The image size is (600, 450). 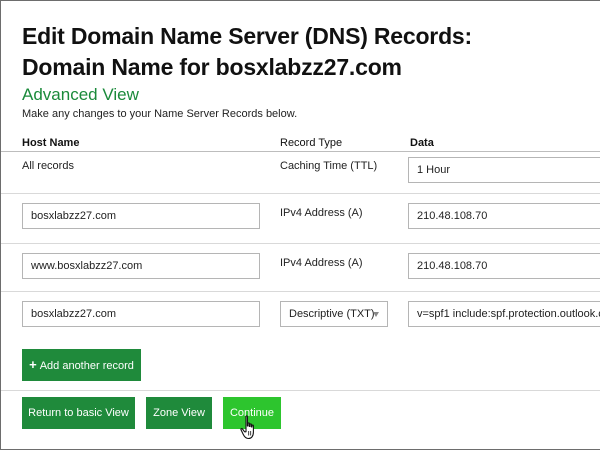 I want to click on page-title-line2: Domain Name for bosxlabzz27.com, so click(x=212, y=67).